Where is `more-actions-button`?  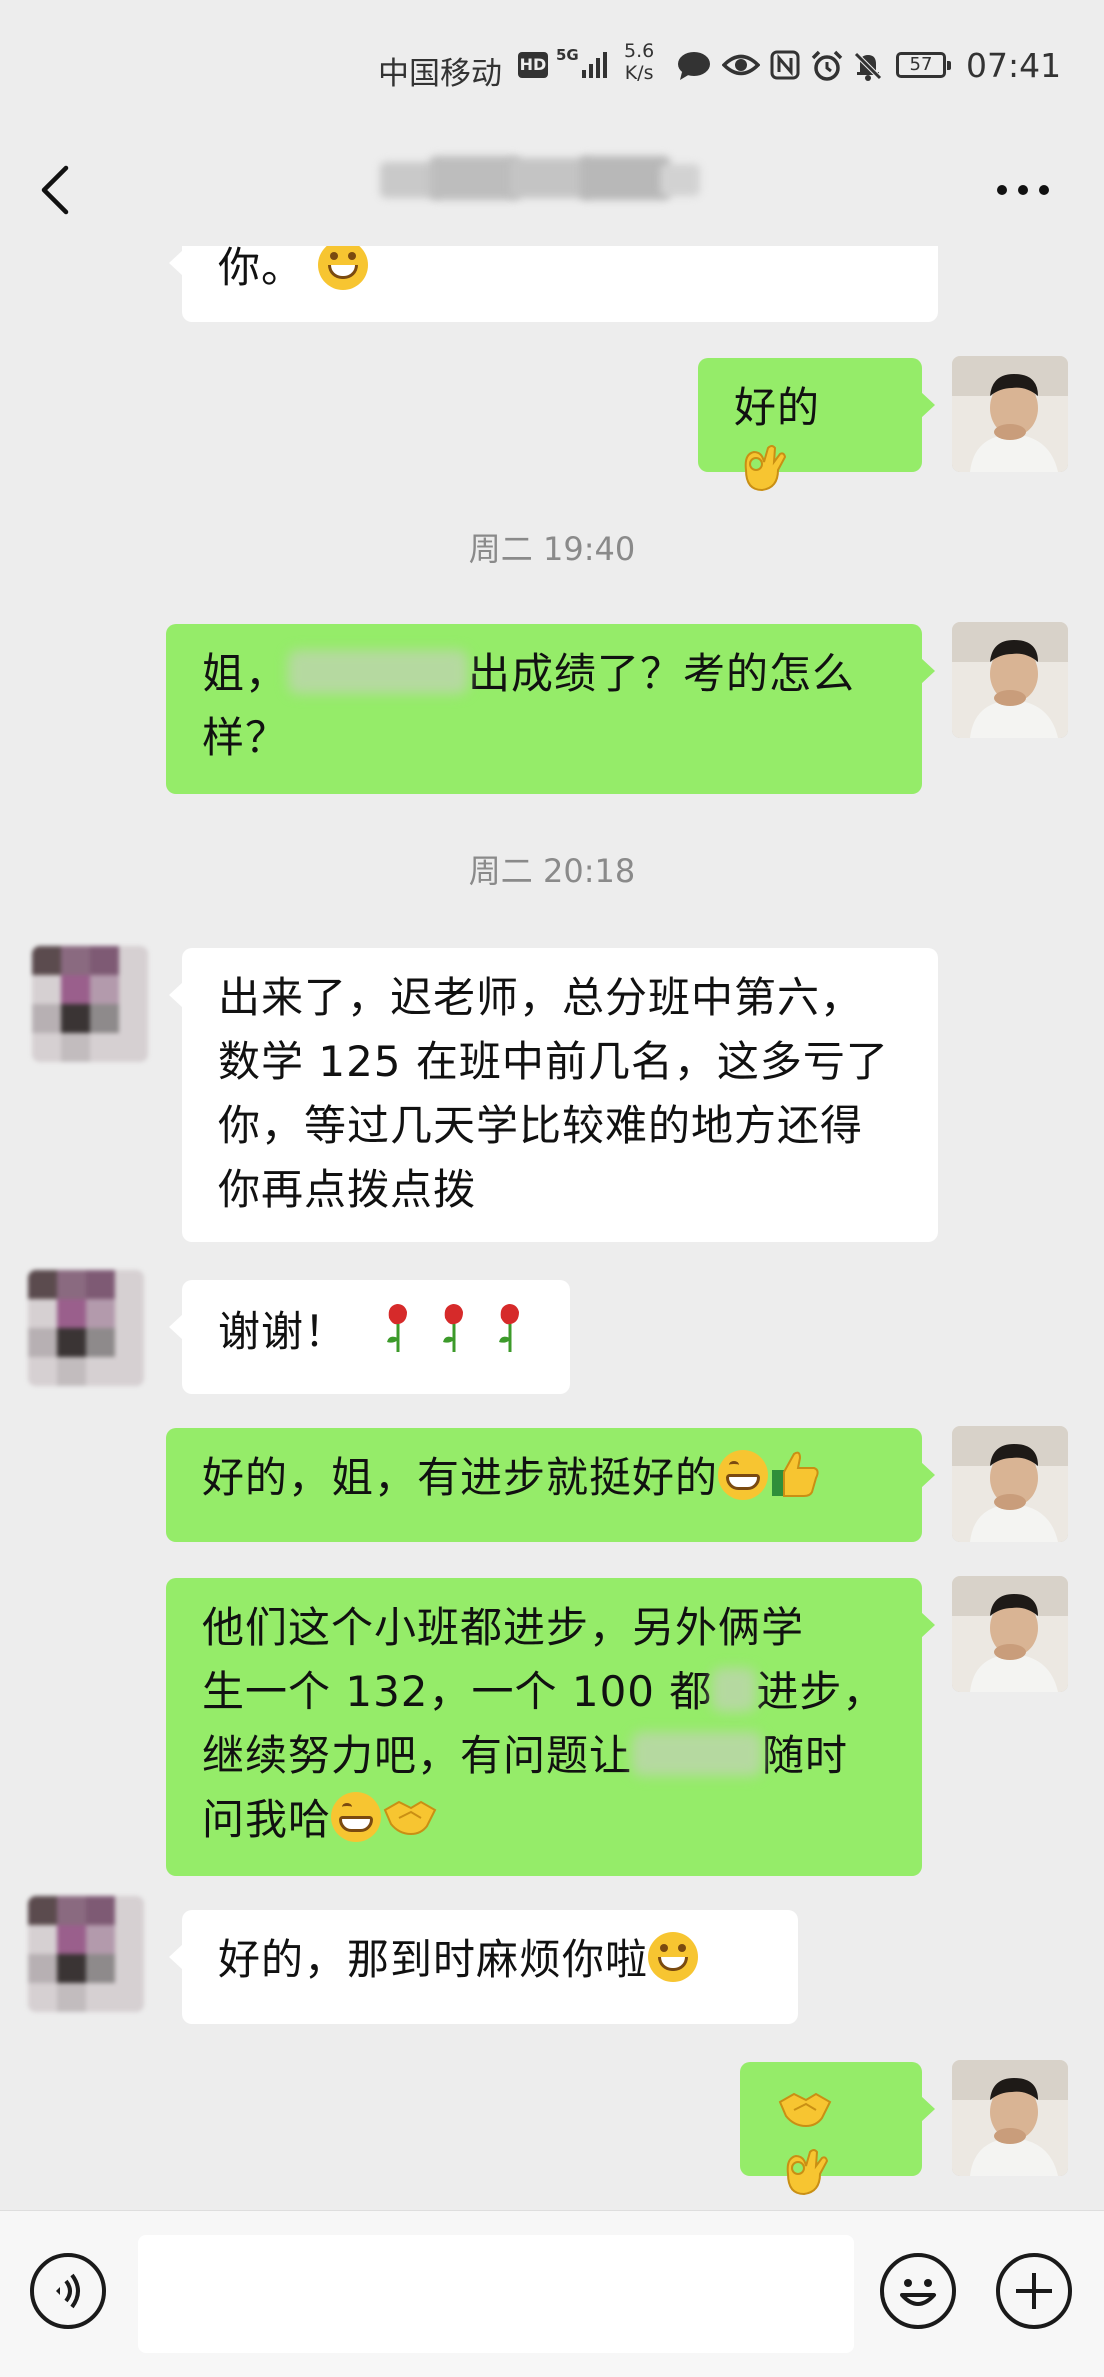
more-actions-button is located at coordinates (1034, 2291).